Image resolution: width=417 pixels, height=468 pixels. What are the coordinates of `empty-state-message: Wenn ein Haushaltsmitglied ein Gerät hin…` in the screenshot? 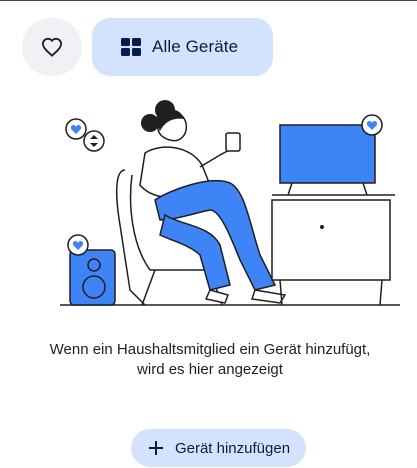 It's located at (210, 360).